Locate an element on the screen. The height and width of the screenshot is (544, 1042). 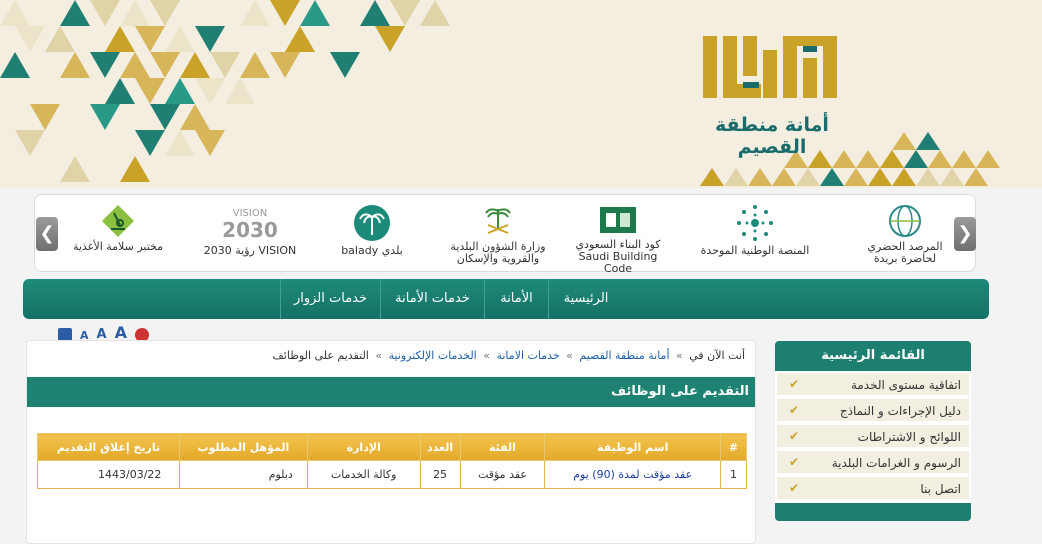
col-header-closing-date: تاريخ إغلاق التقديم is located at coordinates (108, 447).